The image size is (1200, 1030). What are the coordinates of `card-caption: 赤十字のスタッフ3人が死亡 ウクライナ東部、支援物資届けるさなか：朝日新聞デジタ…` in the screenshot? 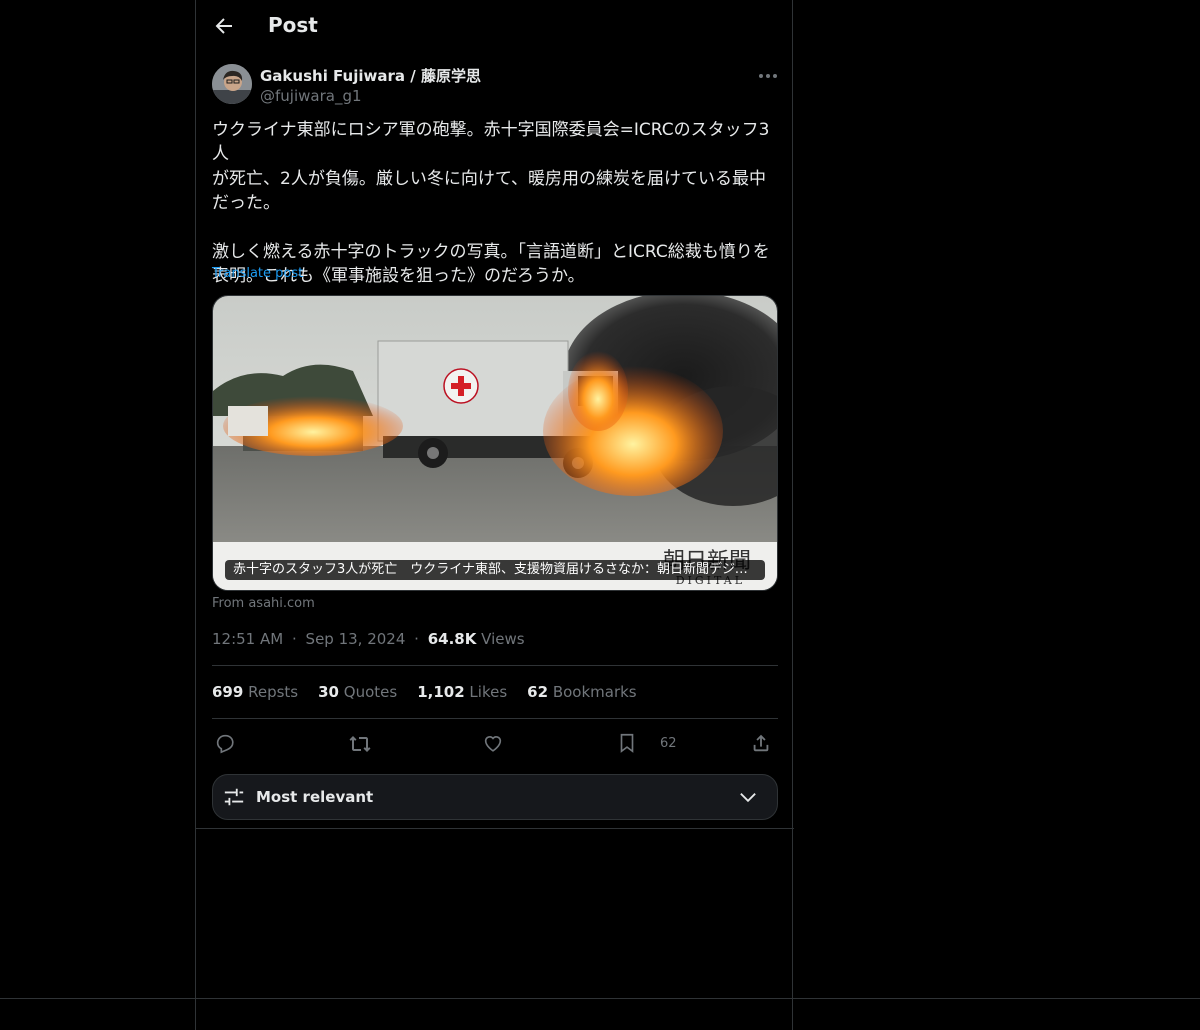 It's located at (495, 570).